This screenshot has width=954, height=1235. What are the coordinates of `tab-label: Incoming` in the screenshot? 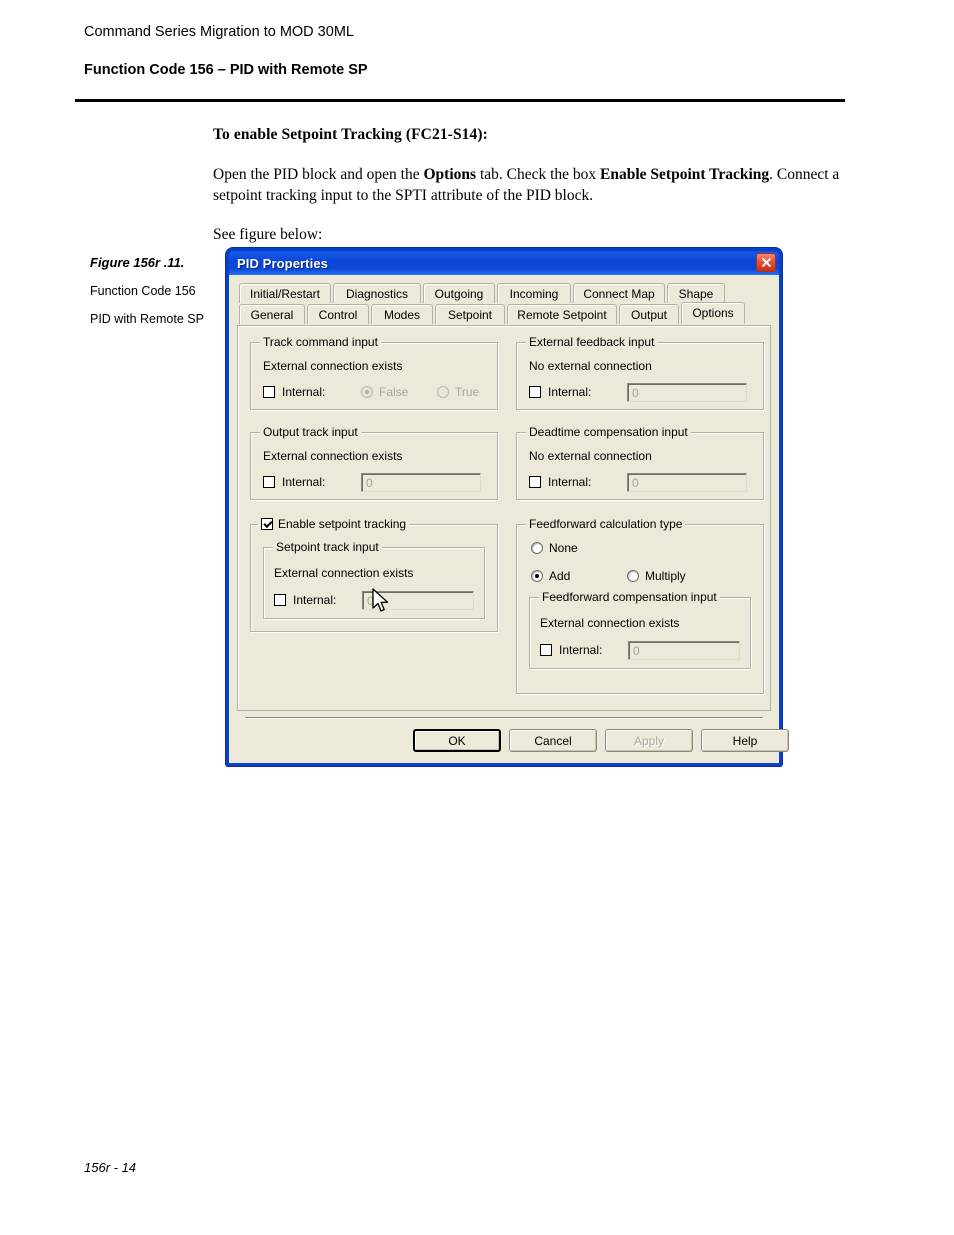 It's located at (534, 293).